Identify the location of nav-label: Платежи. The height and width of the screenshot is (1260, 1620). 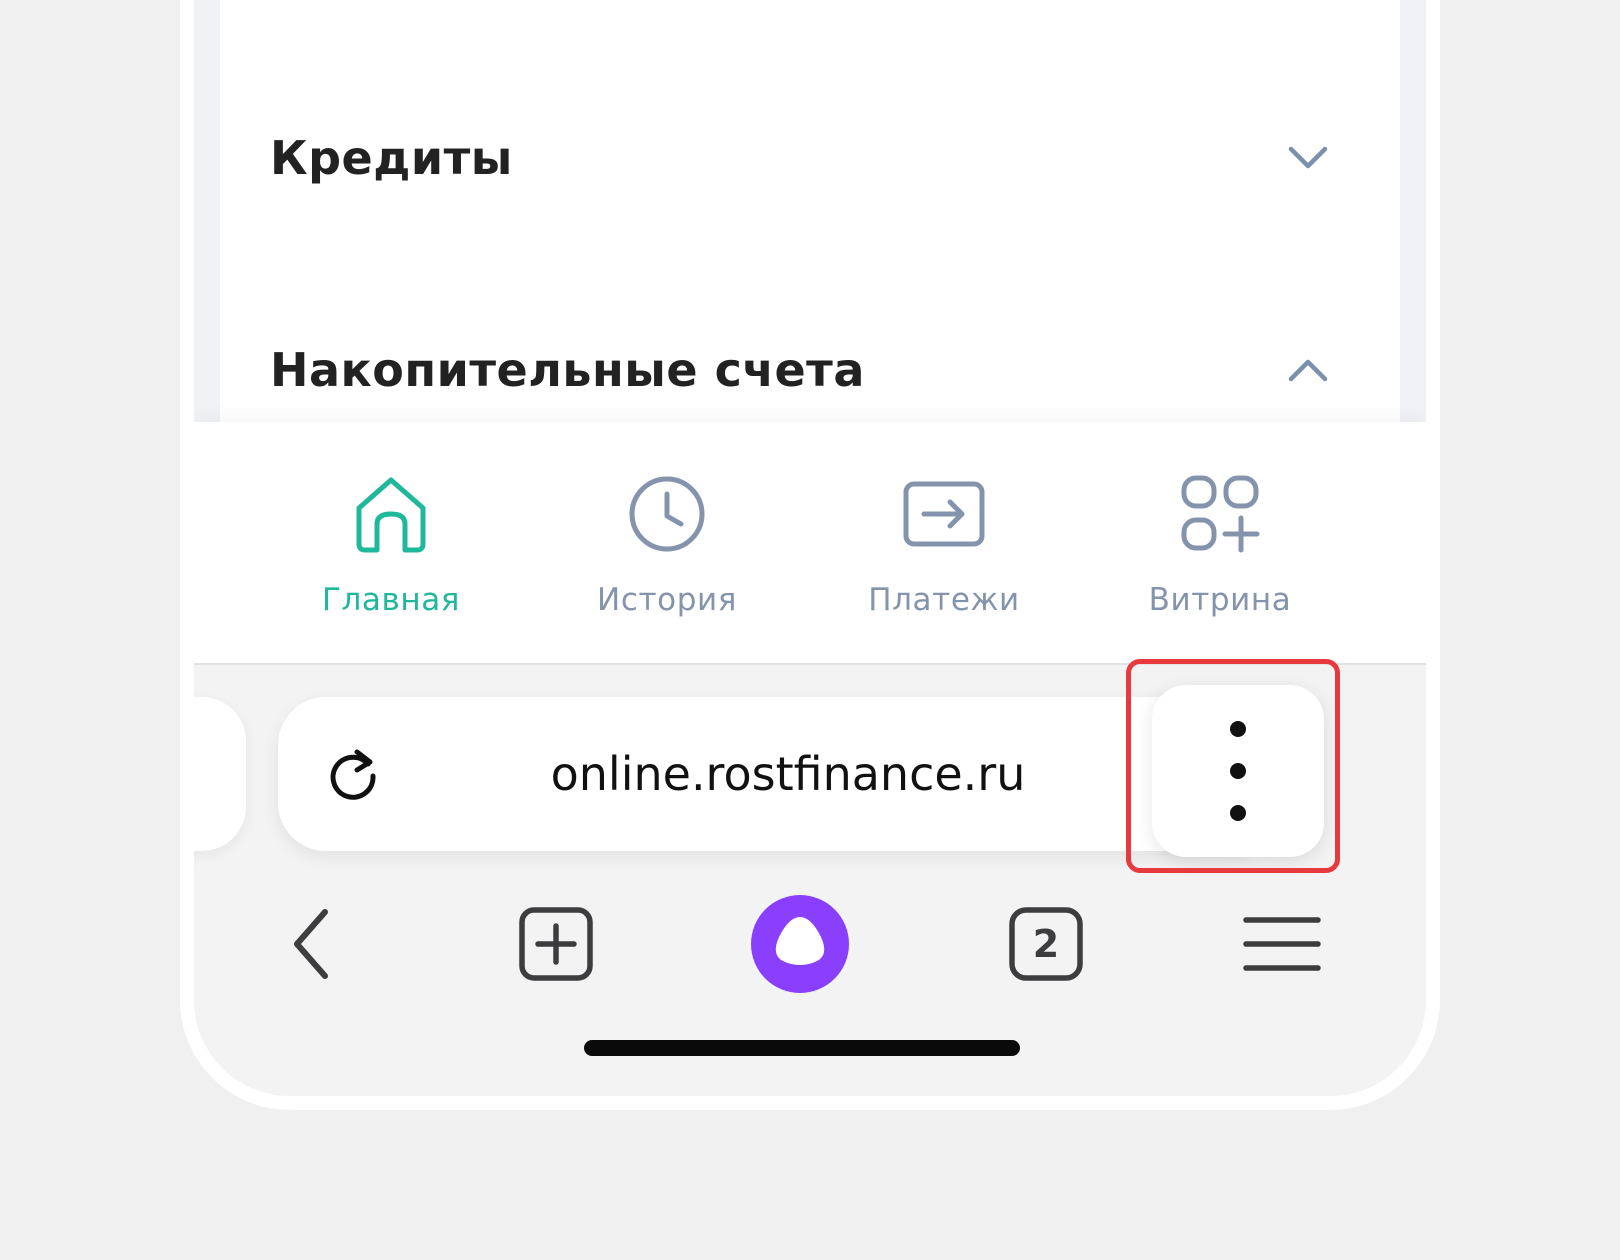
(944, 600).